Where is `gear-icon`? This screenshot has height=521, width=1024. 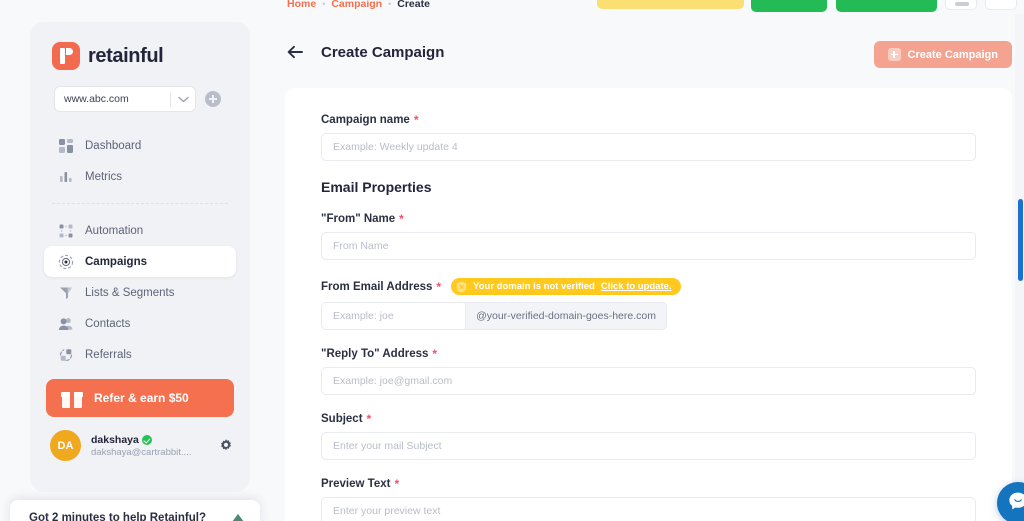 gear-icon is located at coordinates (226, 446).